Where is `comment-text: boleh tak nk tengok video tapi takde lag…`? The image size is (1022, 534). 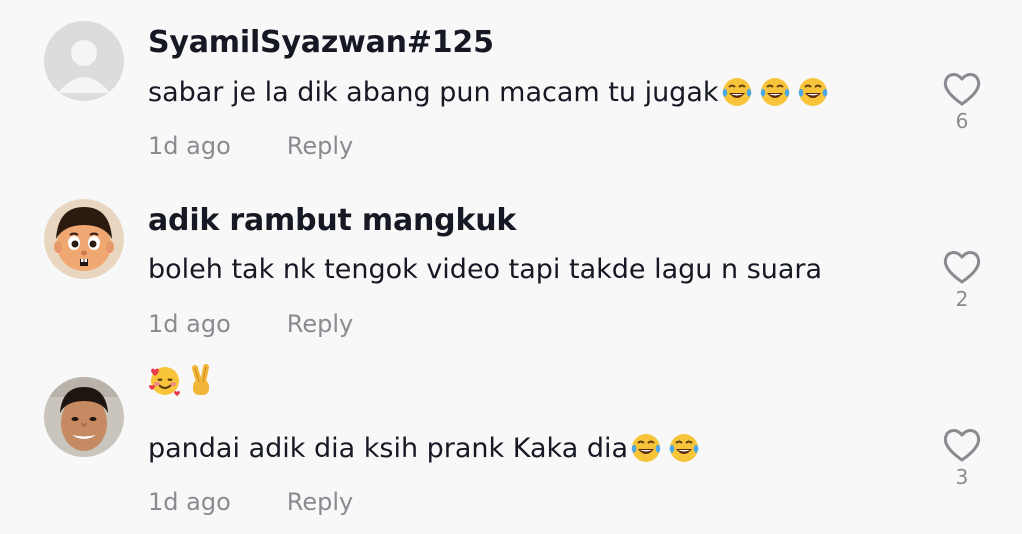
comment-text: boleh tak nk tengok video tapi takde lag… is located at coordinates (485, 269).